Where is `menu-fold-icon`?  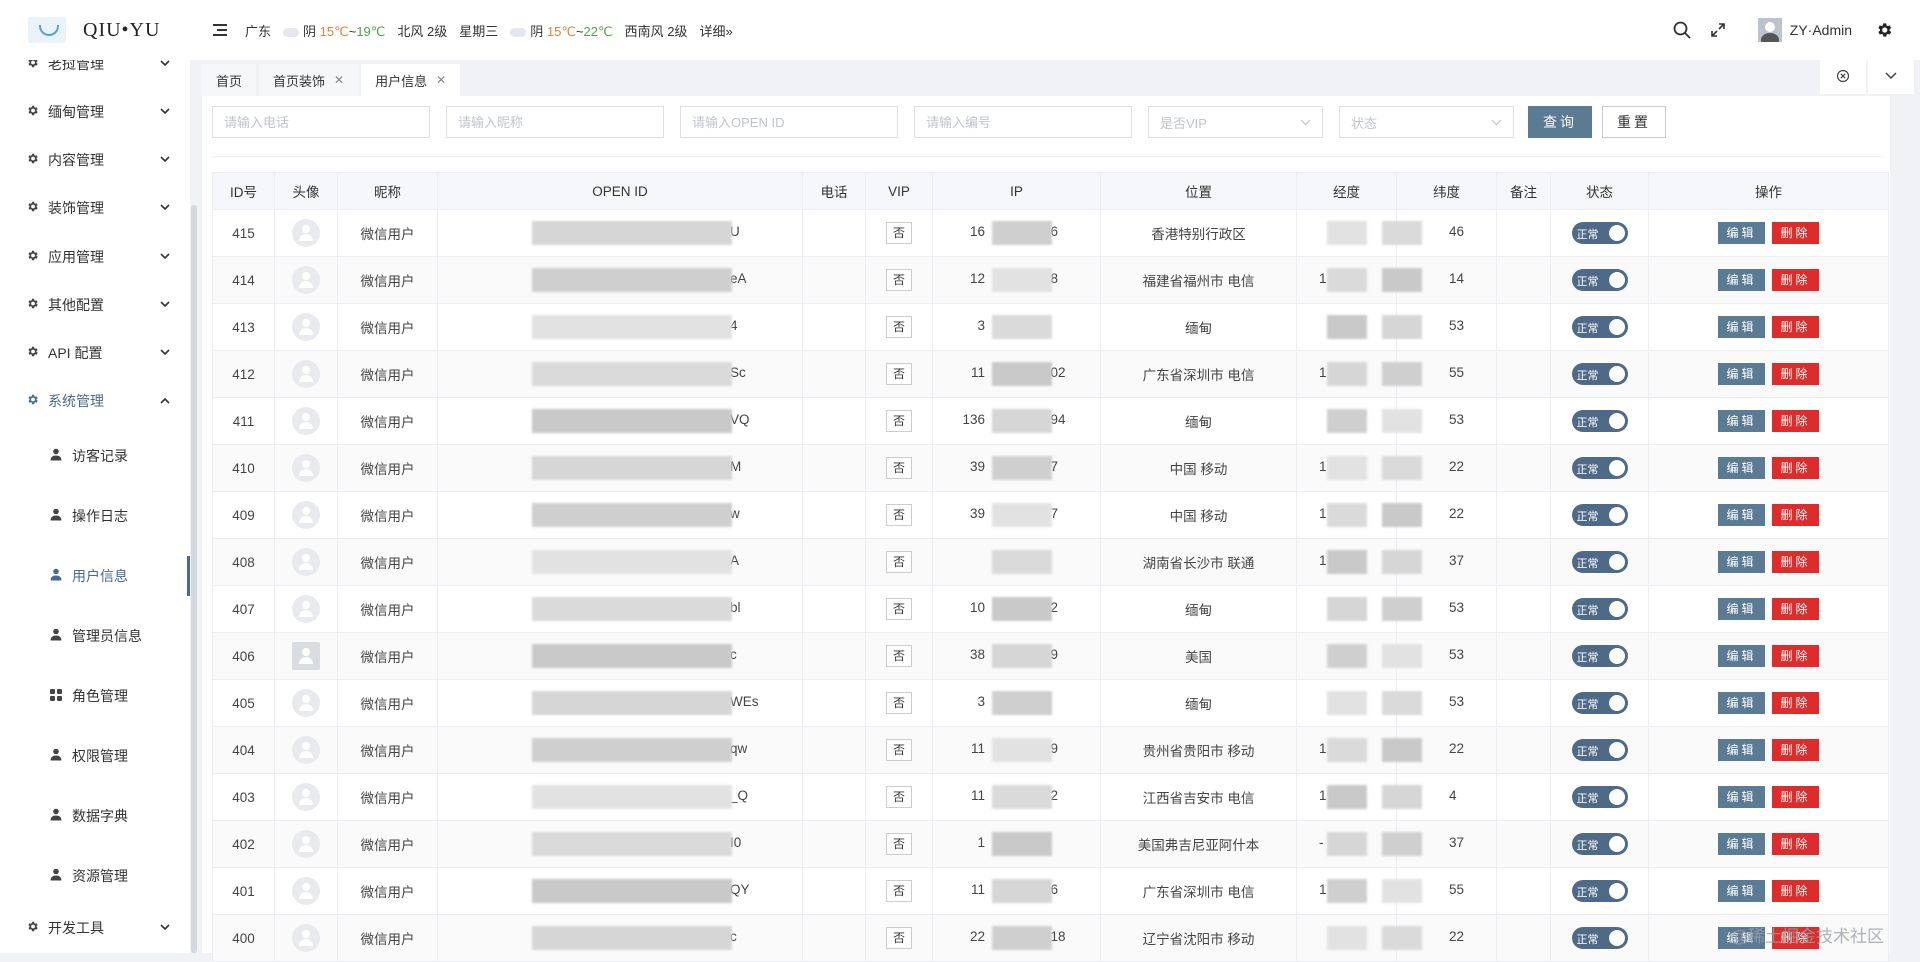
menu-fold-icon is located at coordinates (222, 30).